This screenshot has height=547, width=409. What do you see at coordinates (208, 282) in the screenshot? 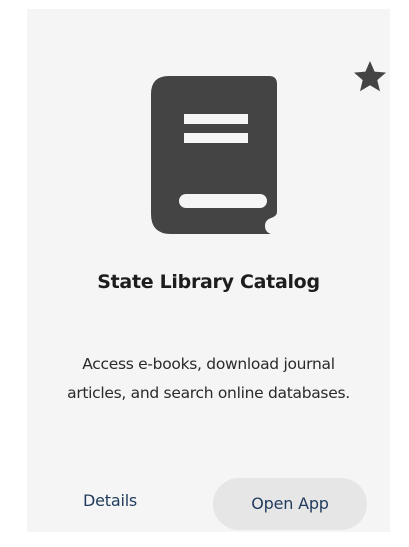
I see `app-title: State Library Catalog` at bounding box center [208, 282].